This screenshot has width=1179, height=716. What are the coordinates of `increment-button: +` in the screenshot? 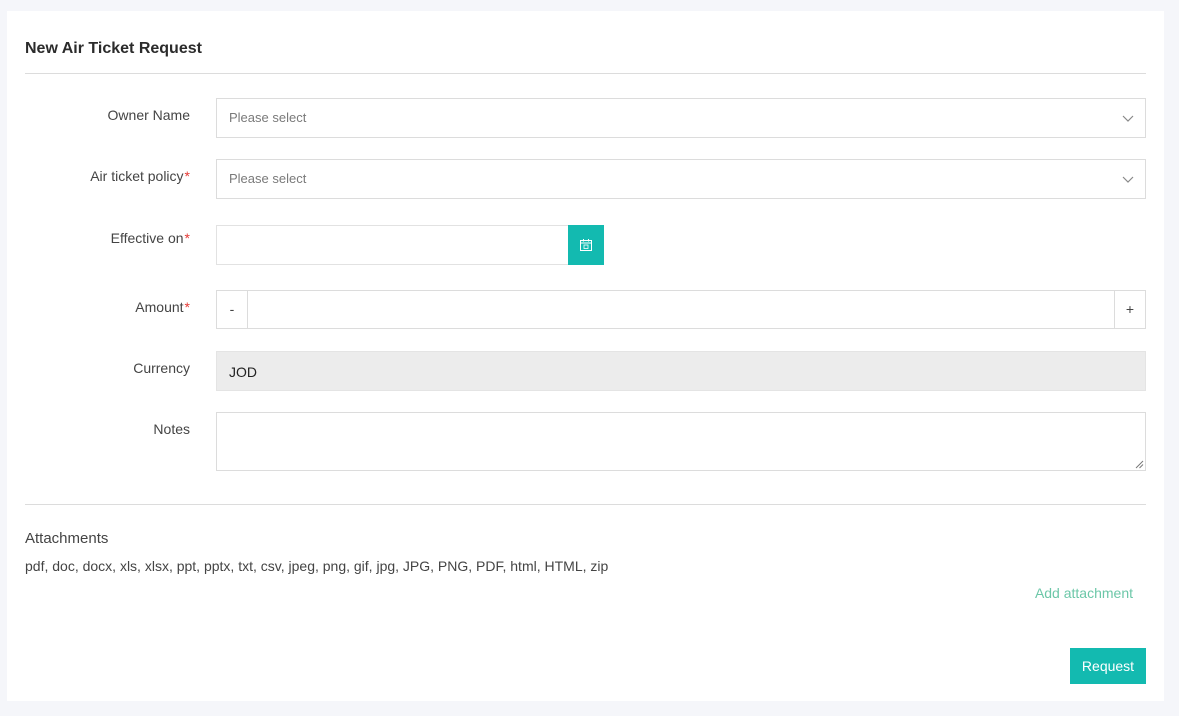 It's located at (1129, 309).